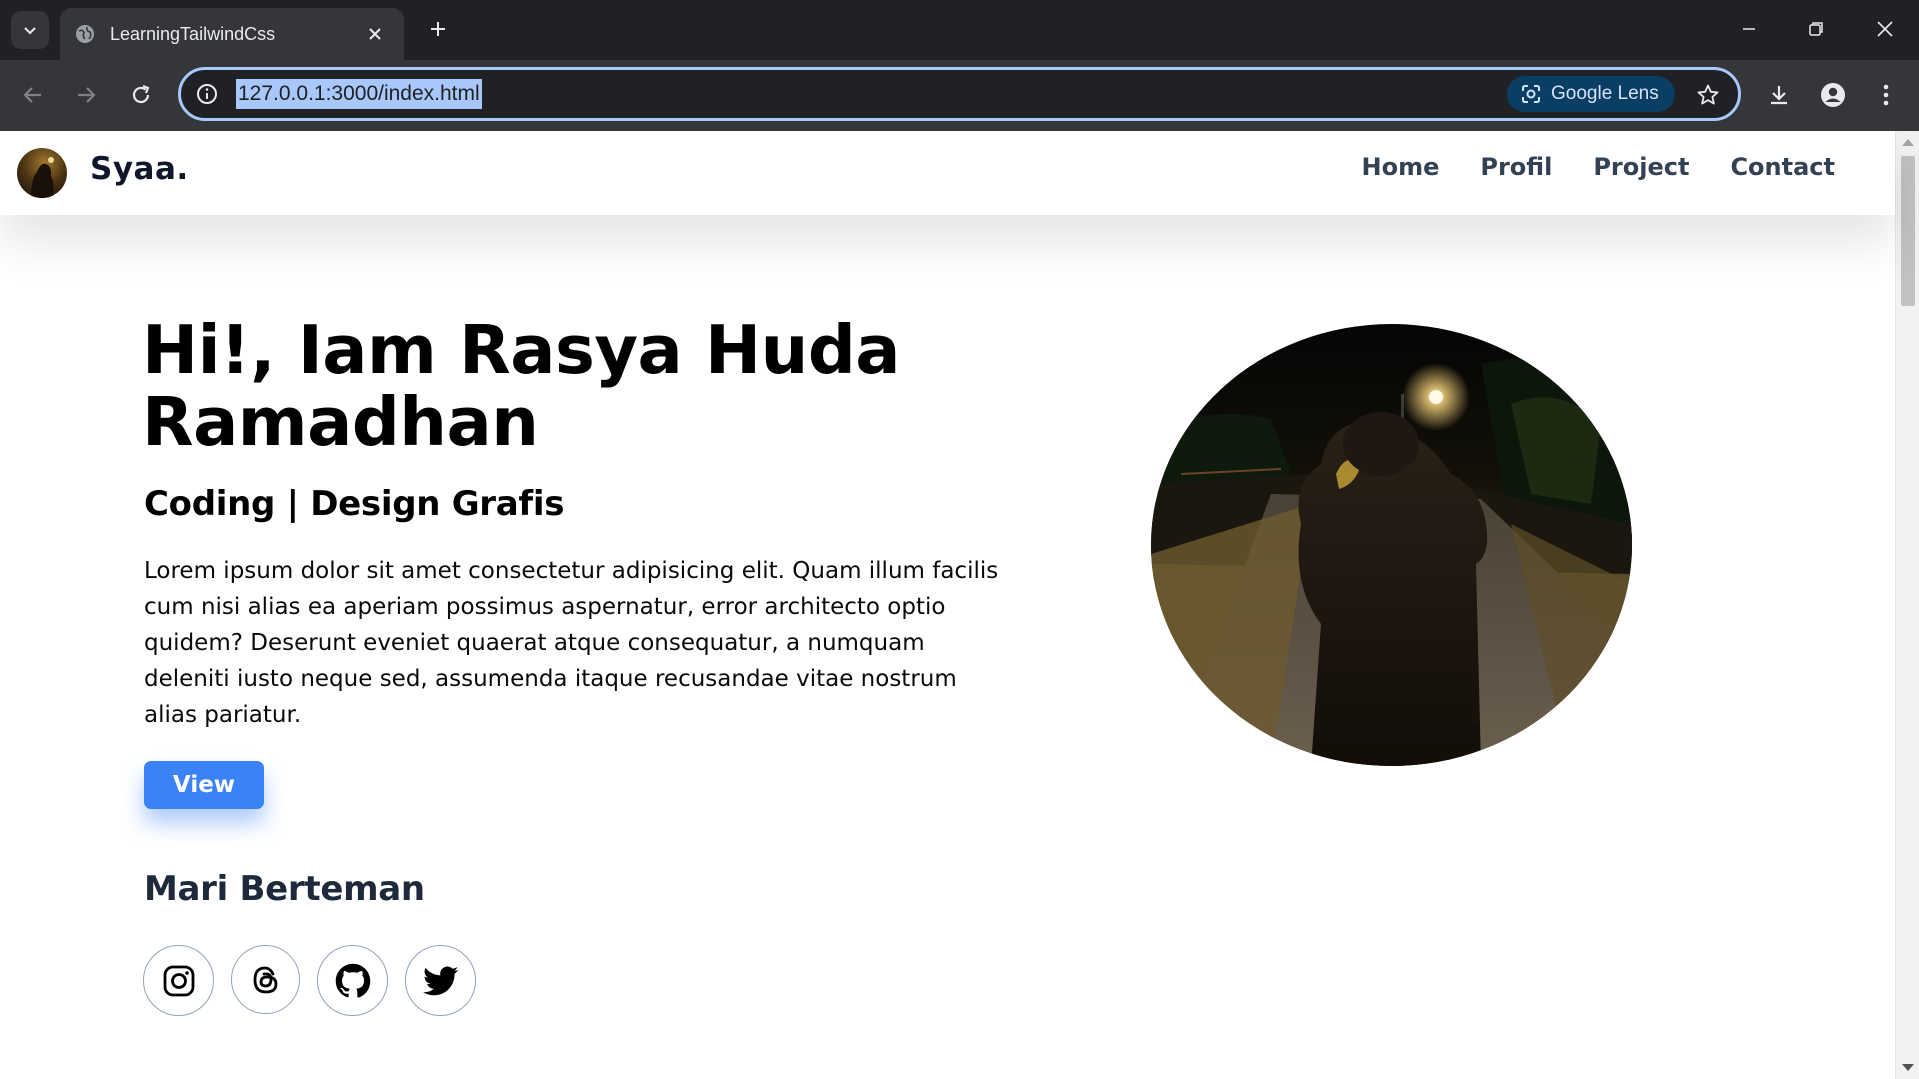 This screenshot has height=1079, width=1919. I want to click on chevron-down-icon, so click(30, 31).